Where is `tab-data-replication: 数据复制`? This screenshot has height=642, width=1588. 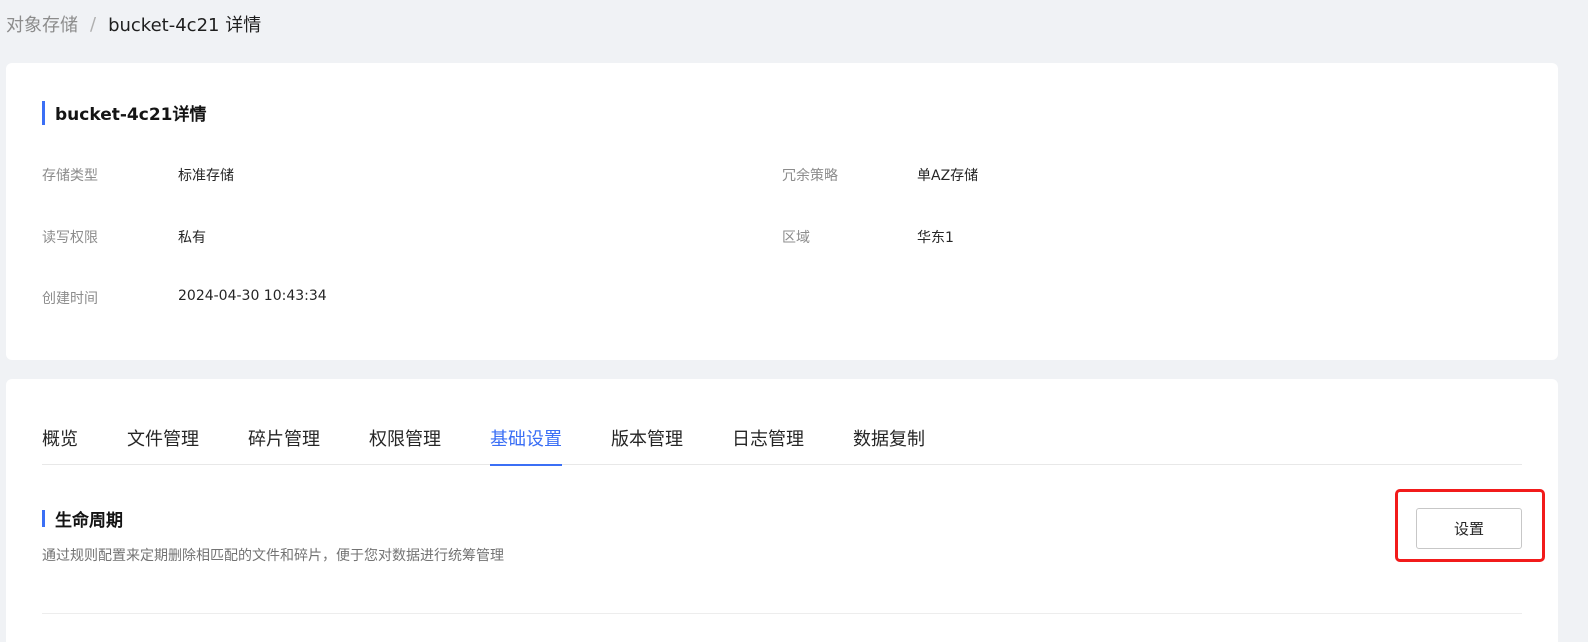
tab-data-replication: 数据复制 is located at coordinates (889, 440).